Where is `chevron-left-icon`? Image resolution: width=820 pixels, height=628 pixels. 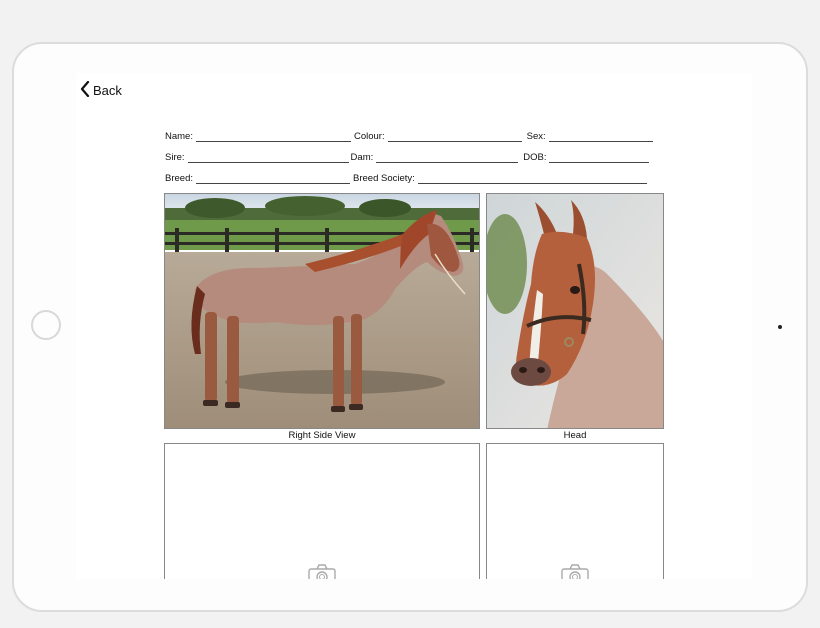
chevron-left-icon is located at coordinates (85, 90).